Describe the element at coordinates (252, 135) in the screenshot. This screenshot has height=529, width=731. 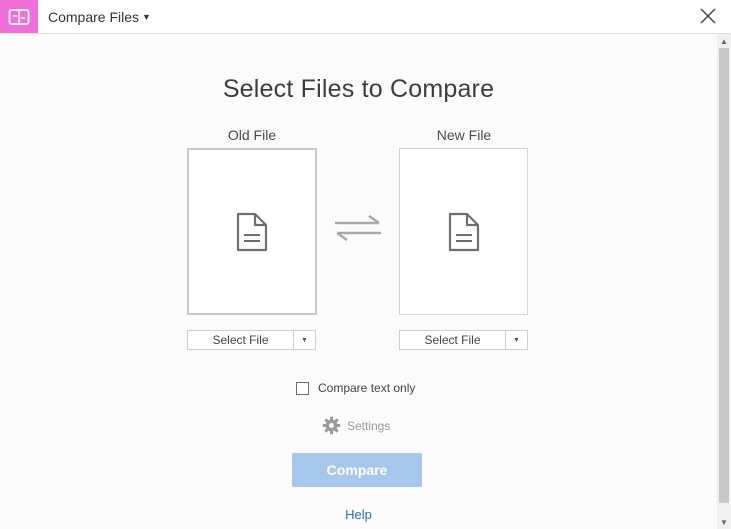
I see `old-file-label: Old File` at that location.